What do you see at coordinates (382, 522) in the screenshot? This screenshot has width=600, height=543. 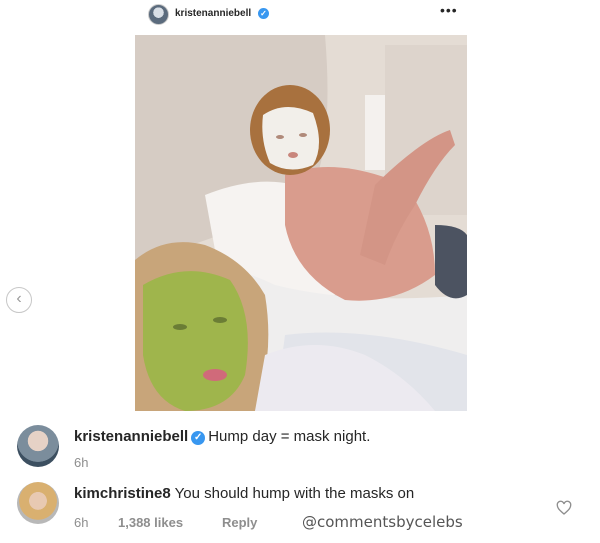 I see `watermark: @commentsbycelebs` at bounding box center [382, 522].